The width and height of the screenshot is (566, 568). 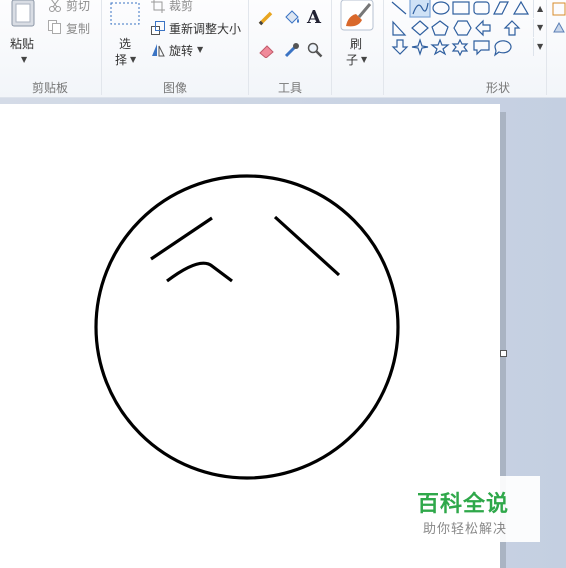 What do you see at coordinates (559, 27) in the screenshot?
I see `fill-icon` at bounding box center [559, 27].